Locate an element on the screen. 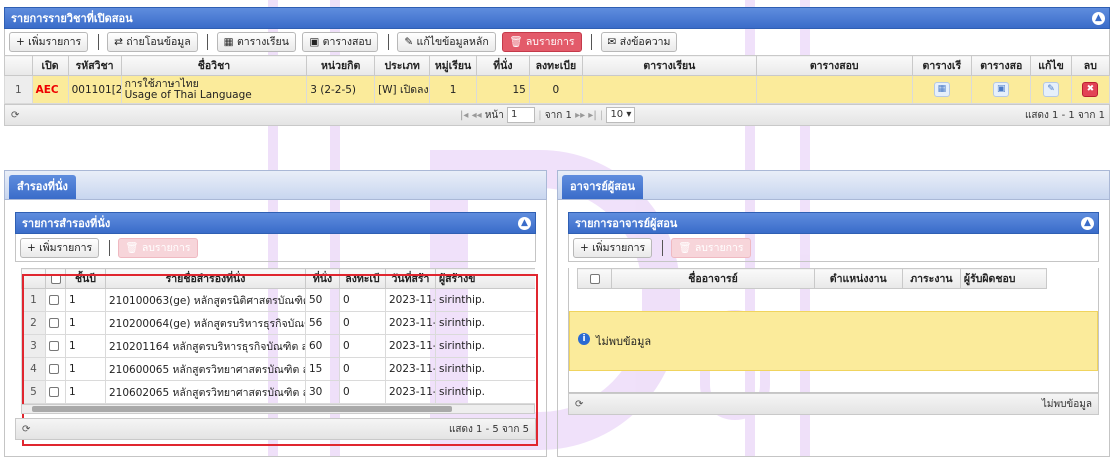 This screenshot has height=457, width=1114. delete-instructor-button: 🗑 ลบรายการ is located at coordinates (711, 248).